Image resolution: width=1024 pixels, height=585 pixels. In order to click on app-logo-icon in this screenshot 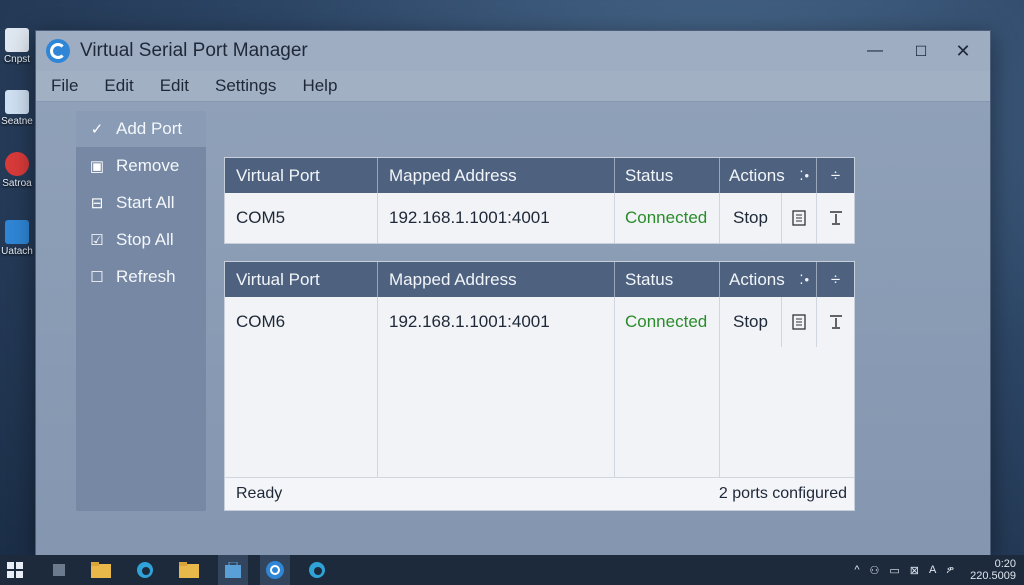, I will do `click(275, 570)`.